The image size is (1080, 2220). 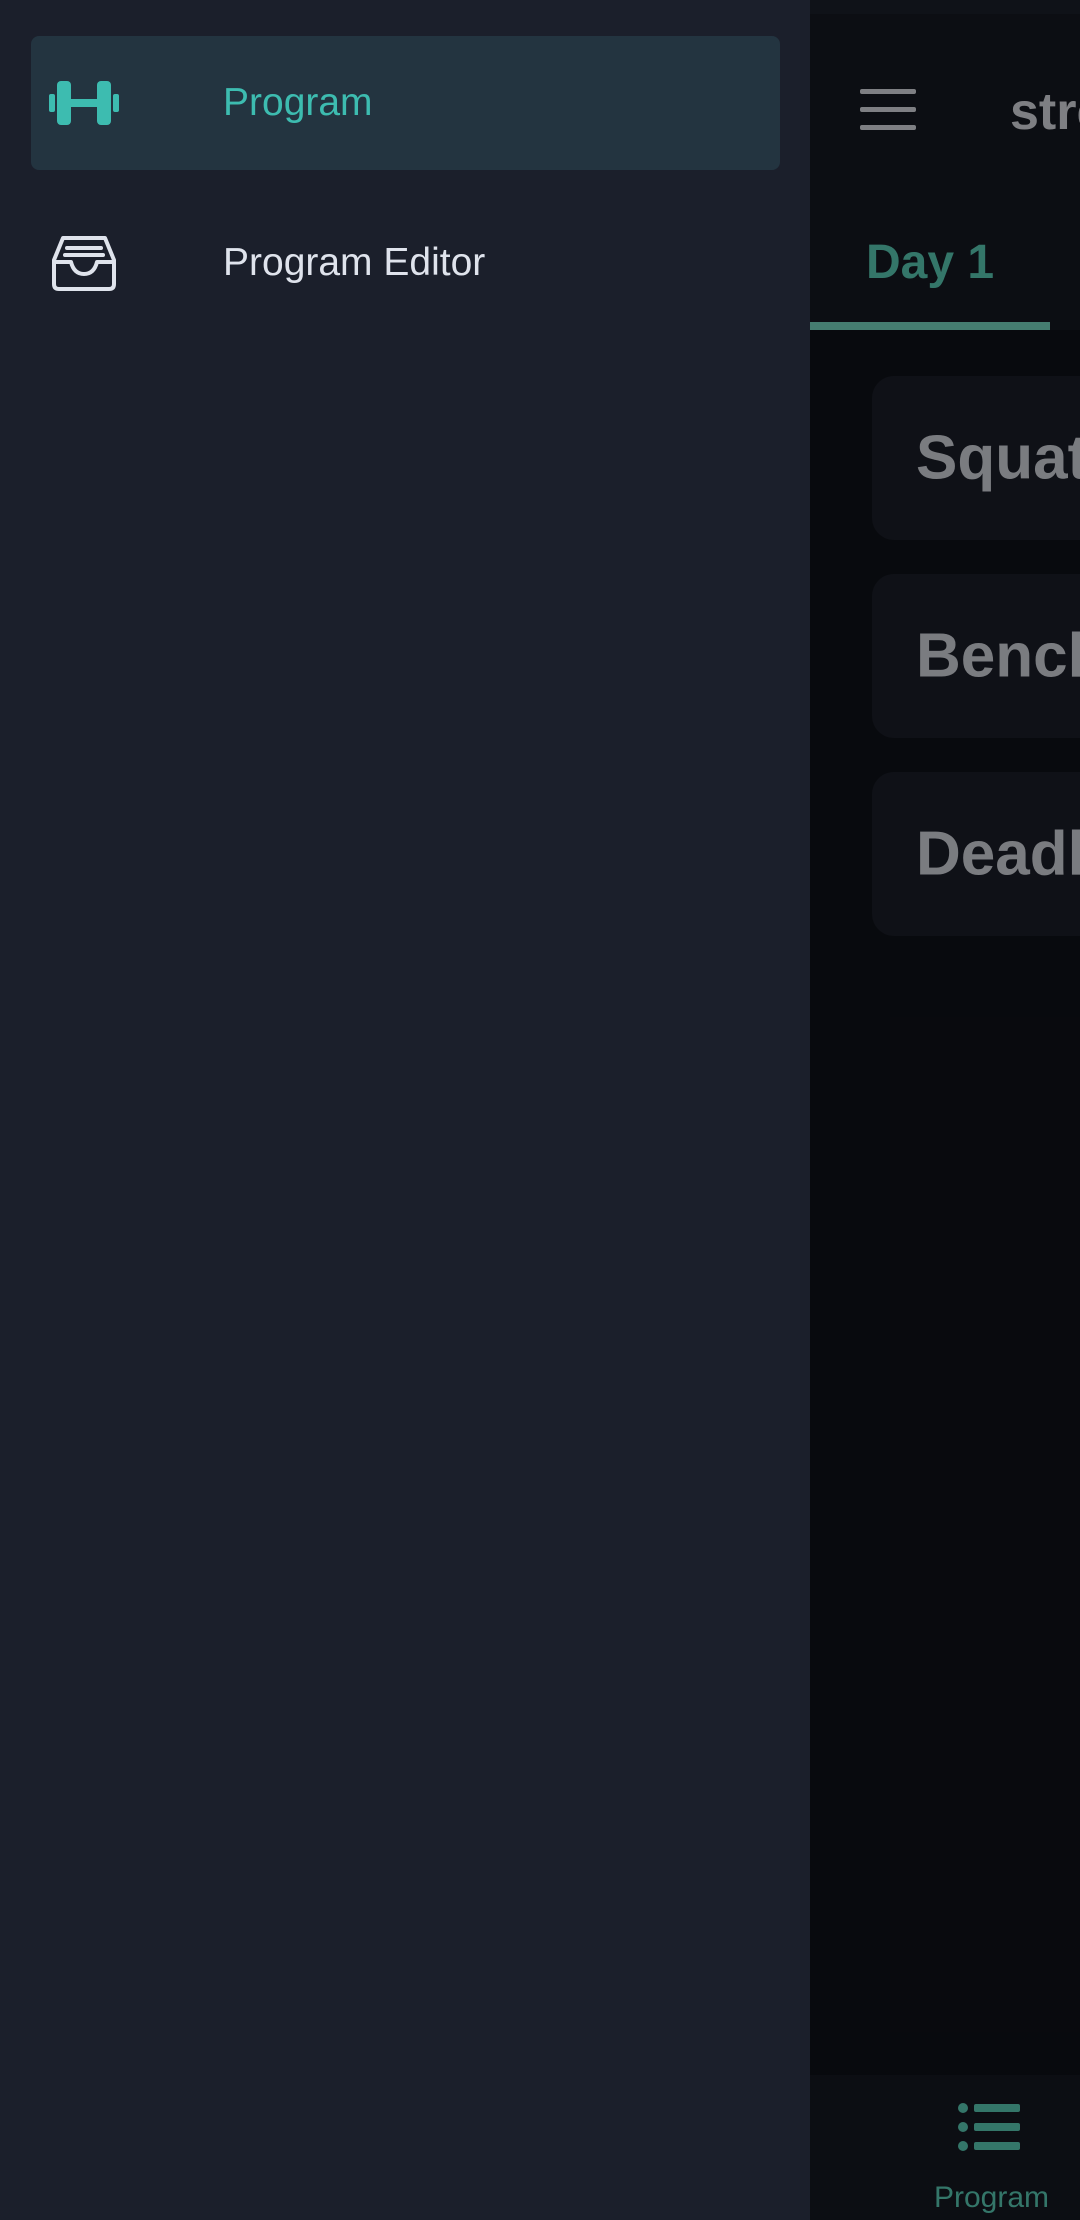 I want to click on dumbbell-icon, so click(x=84, y=103).